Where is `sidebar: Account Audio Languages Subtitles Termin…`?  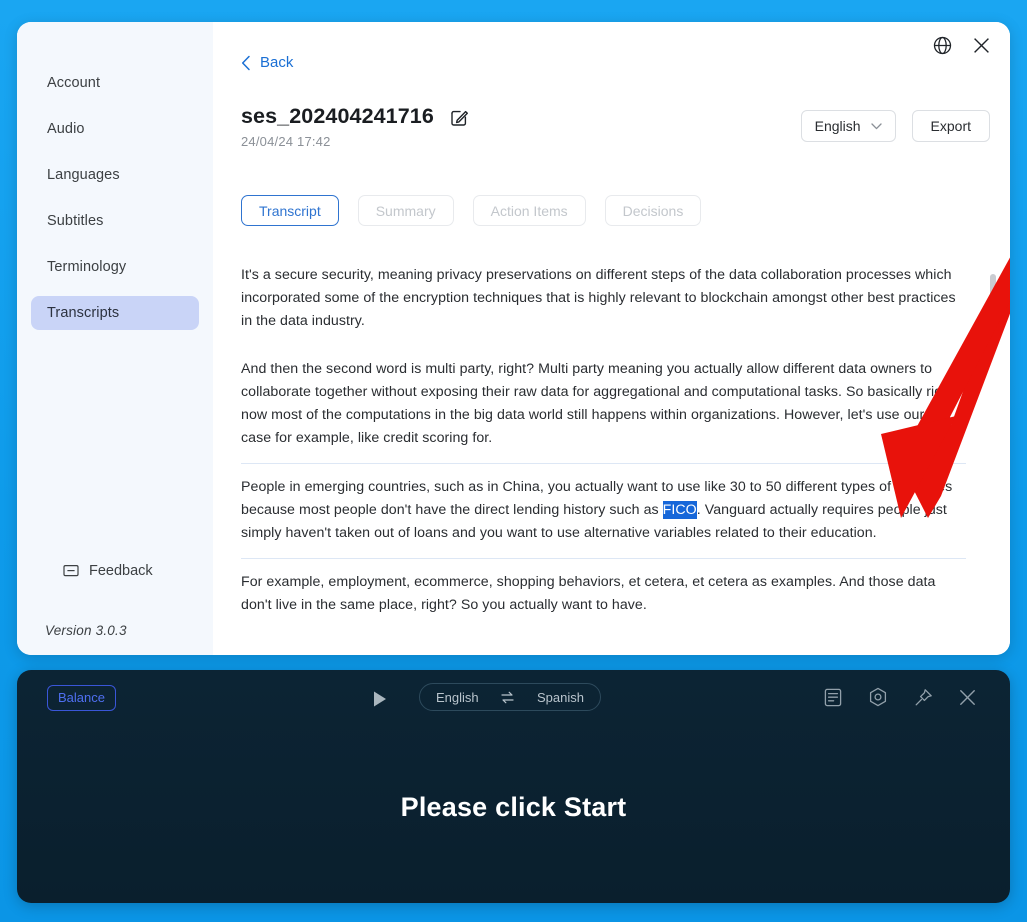
sidebar: Account Audio Languages Subtitles Termin… is located at coordinates (115, 338).